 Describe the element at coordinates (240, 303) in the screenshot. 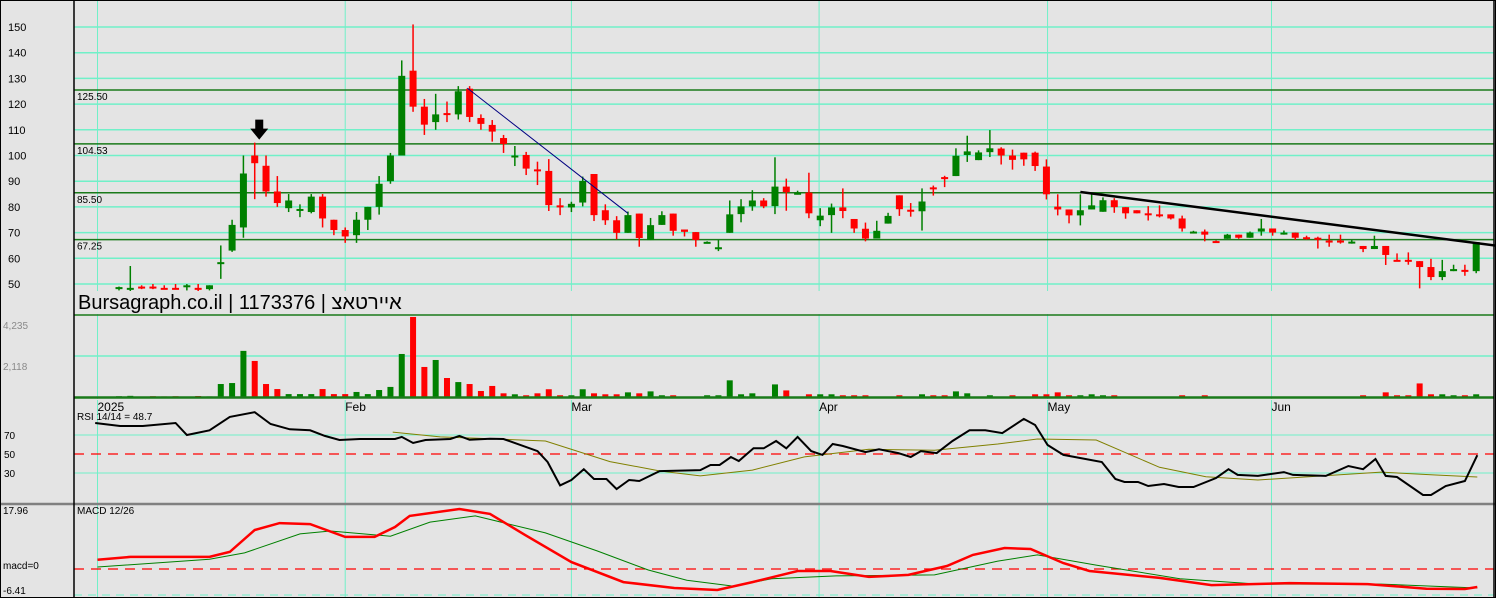

I see `chart-title: Bursagraph.co.il | 1173376 | איירטאצ` at that location.